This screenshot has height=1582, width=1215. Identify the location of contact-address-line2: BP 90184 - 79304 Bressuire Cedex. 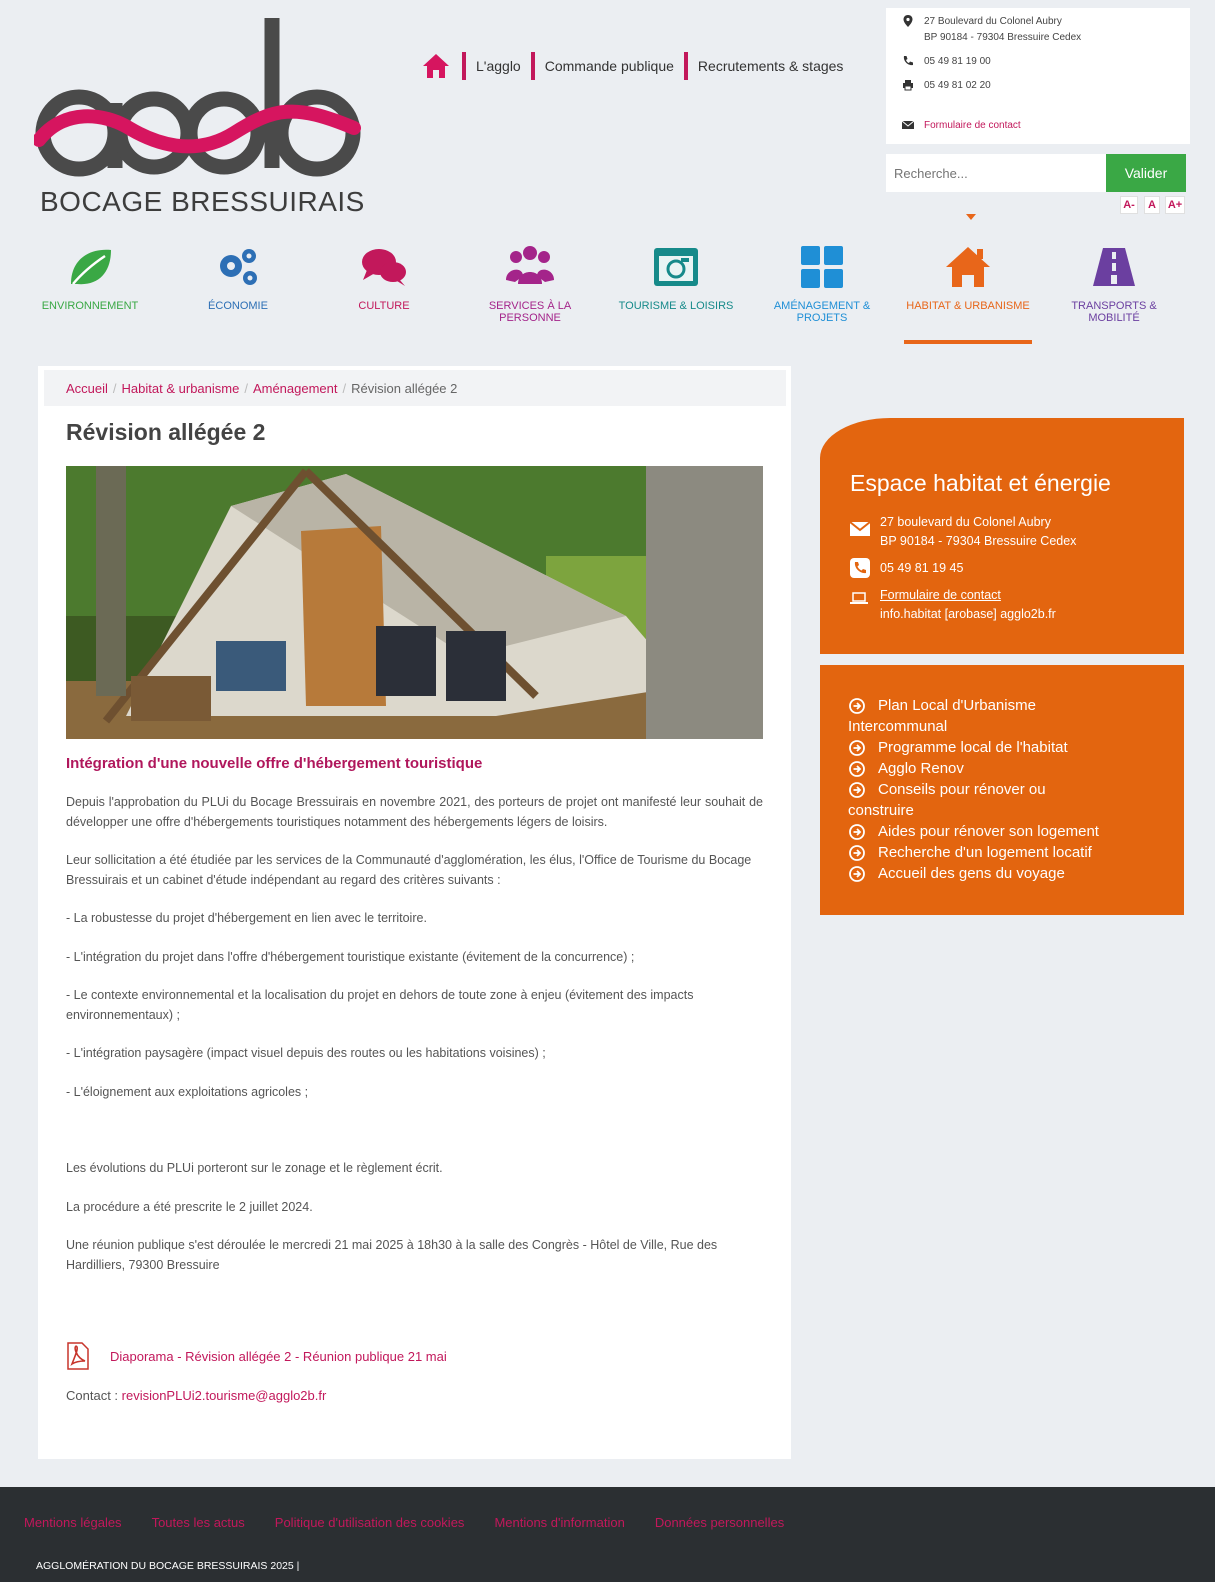
(1003, 37).